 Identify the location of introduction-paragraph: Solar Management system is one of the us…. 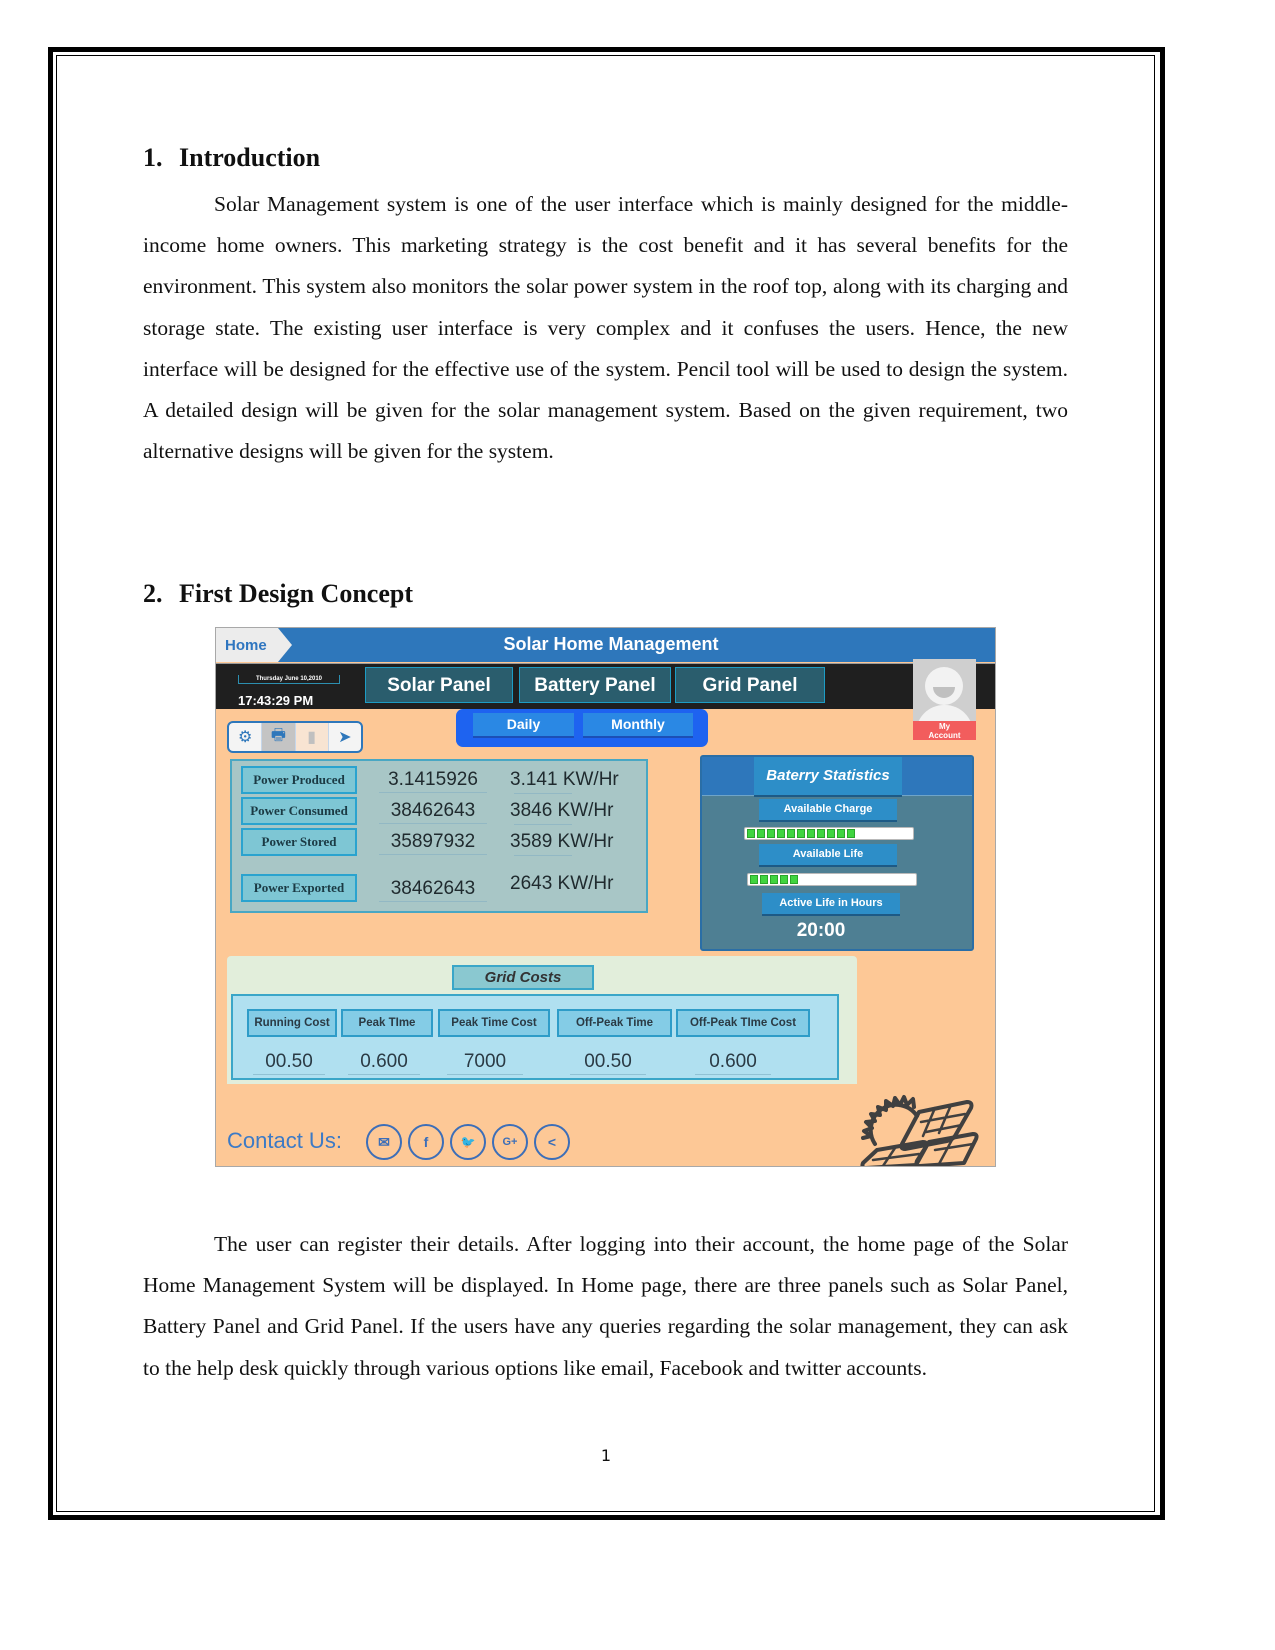
(605, 328).